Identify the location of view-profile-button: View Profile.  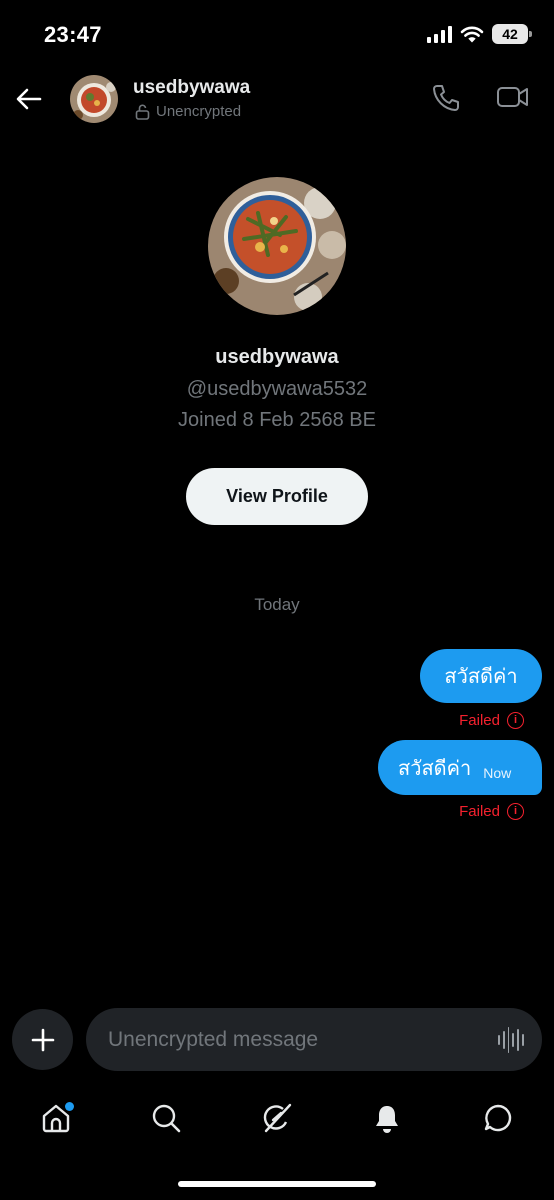
(277, 496).